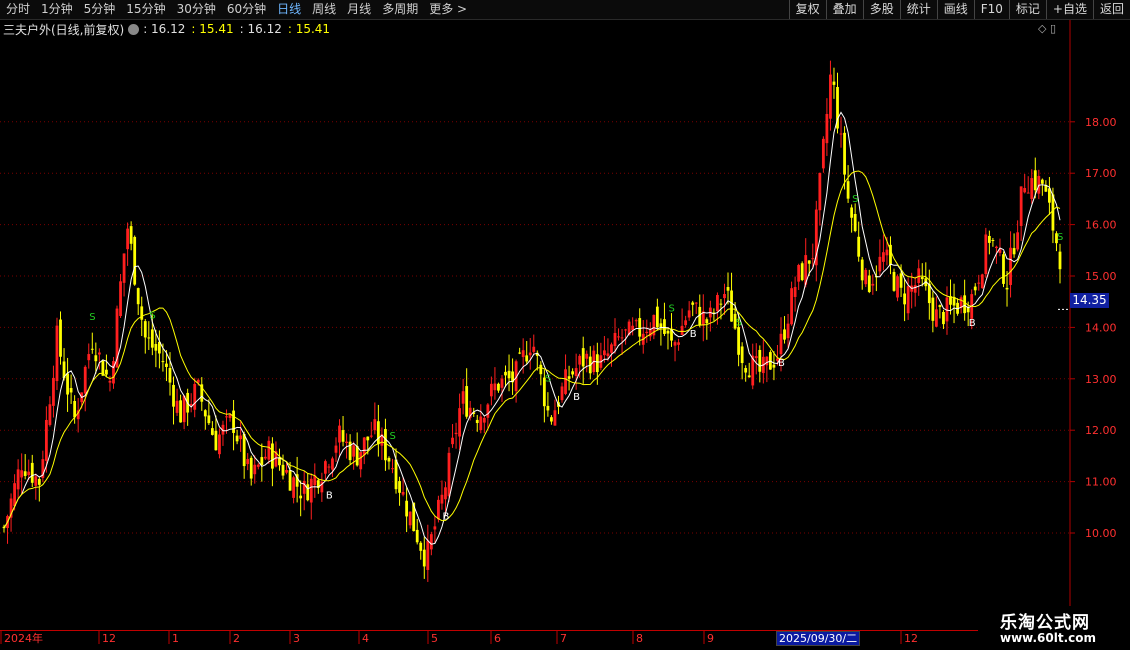  I want to click on y-tick-label: 14.00, so click(1101, 327).